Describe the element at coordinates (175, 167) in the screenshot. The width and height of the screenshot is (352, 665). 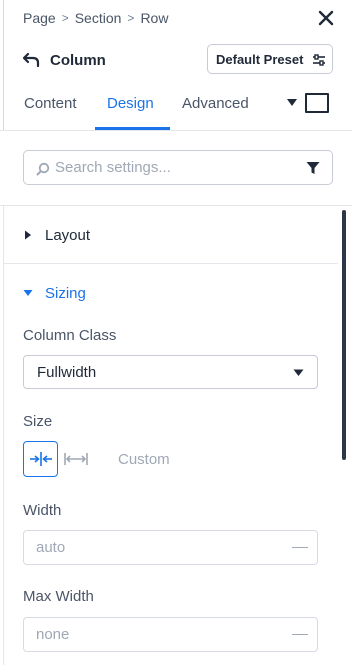
I see `search-input` at that location.